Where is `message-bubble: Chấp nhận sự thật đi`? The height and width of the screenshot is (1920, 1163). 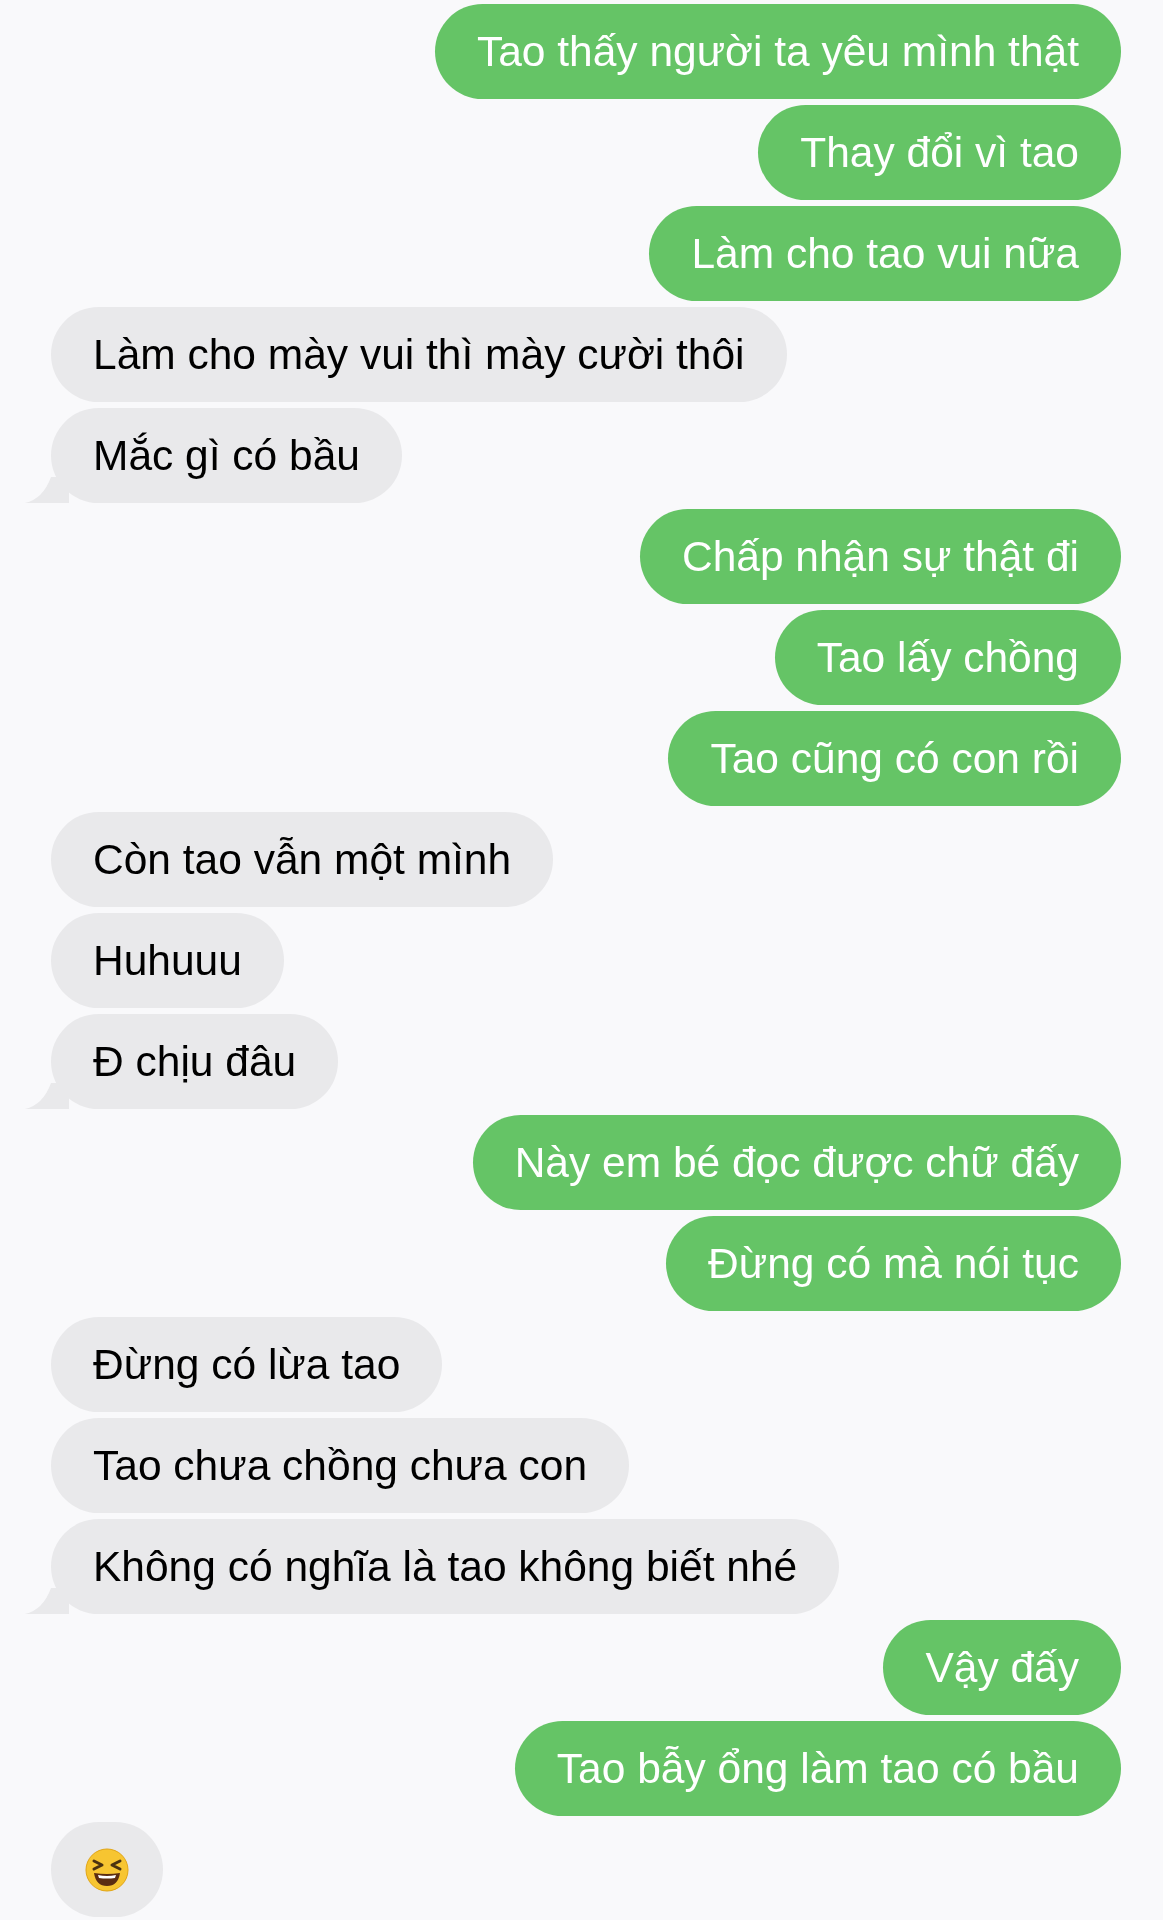 message-bubble: Chấp nhận sự thật đi is located at coordinates (880, 556).